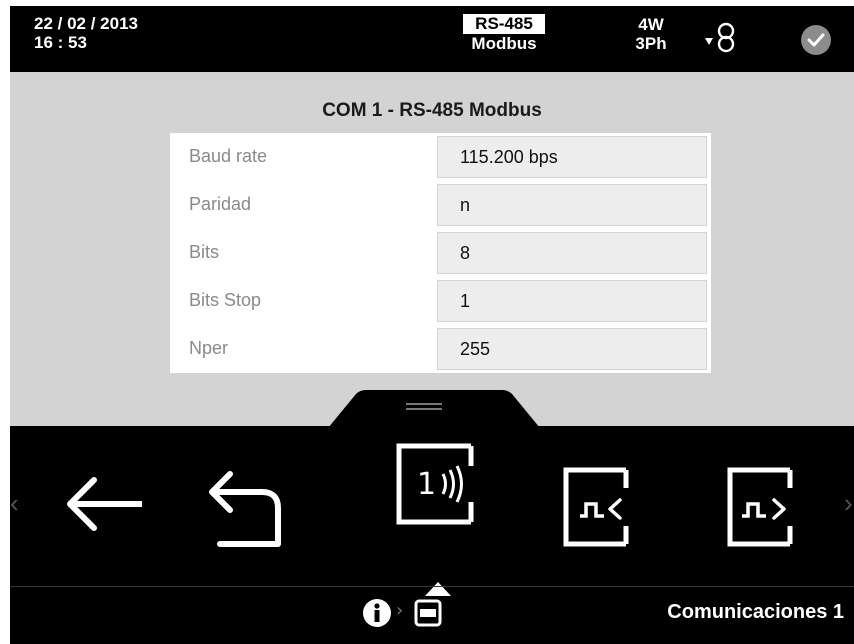 The height and width of the screenshot is (644, 854). What do you see at coordinates (225, 300) in the screenshot?
I see `param-label: Bits Stop` at bounding box center [225, 300].